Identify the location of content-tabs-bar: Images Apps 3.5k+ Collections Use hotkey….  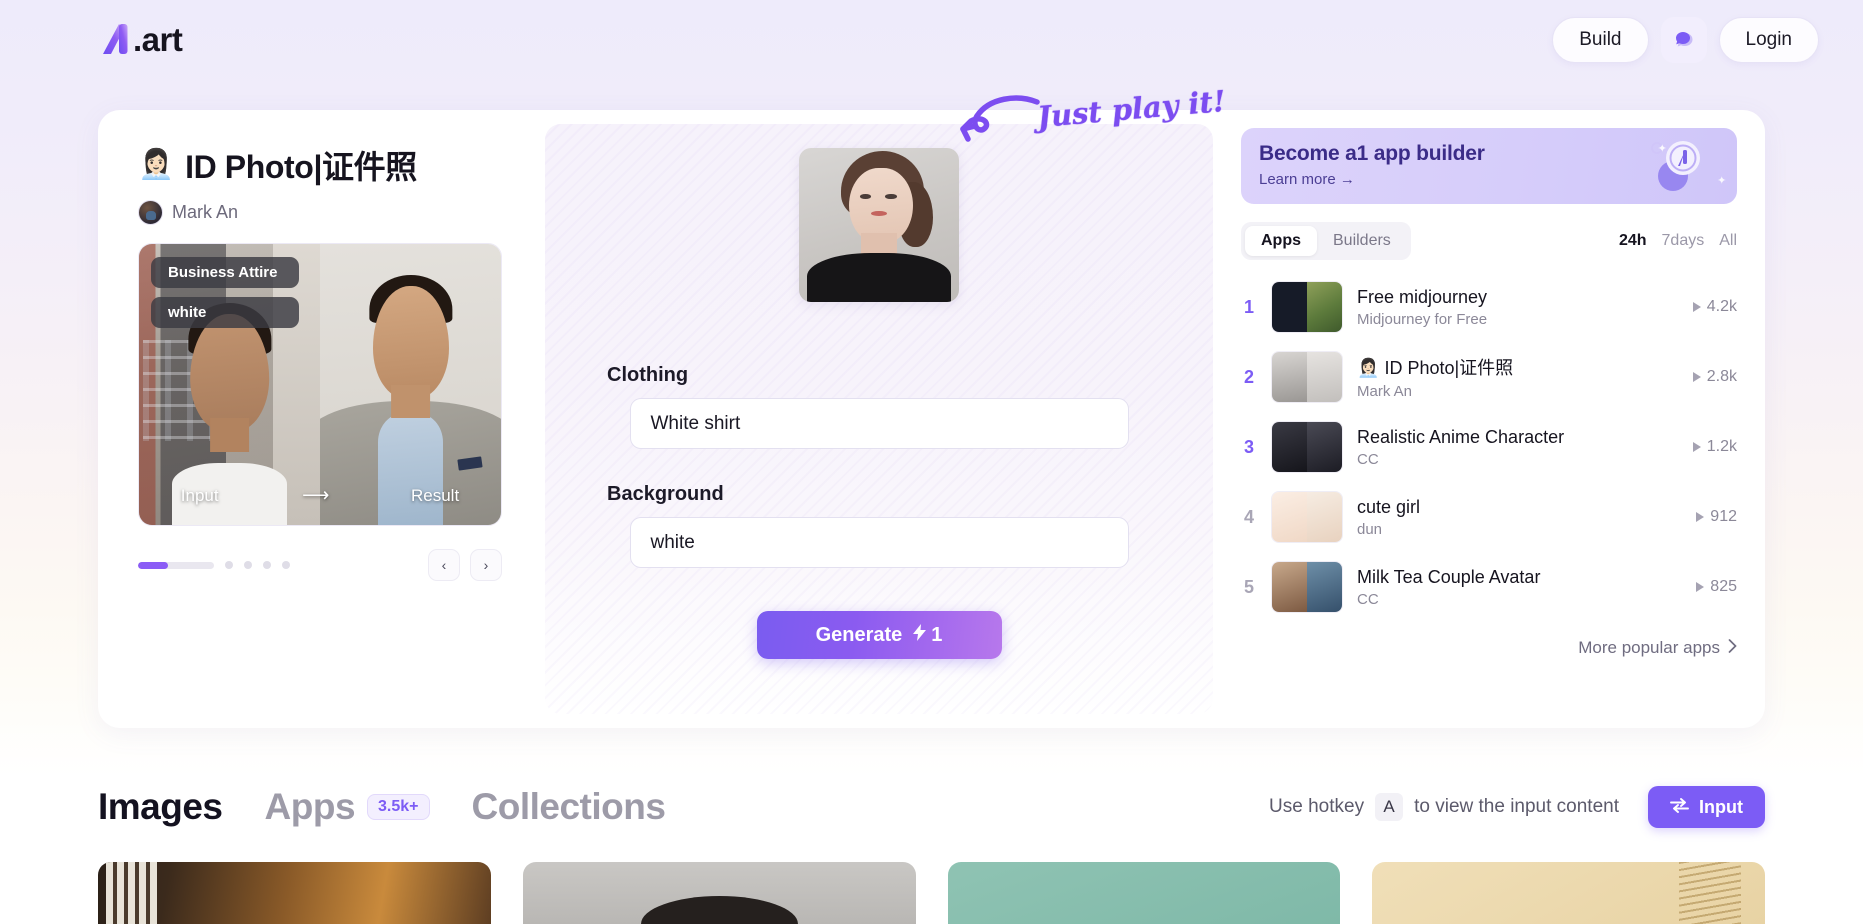
(931, 807).